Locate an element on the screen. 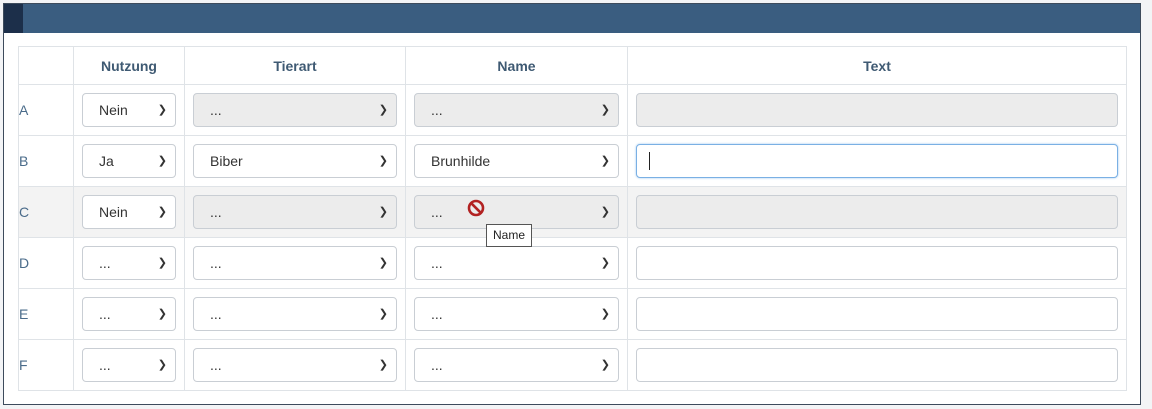 The image size is (1152, 409). panel-header-accent is located at coordinates (13, 18).